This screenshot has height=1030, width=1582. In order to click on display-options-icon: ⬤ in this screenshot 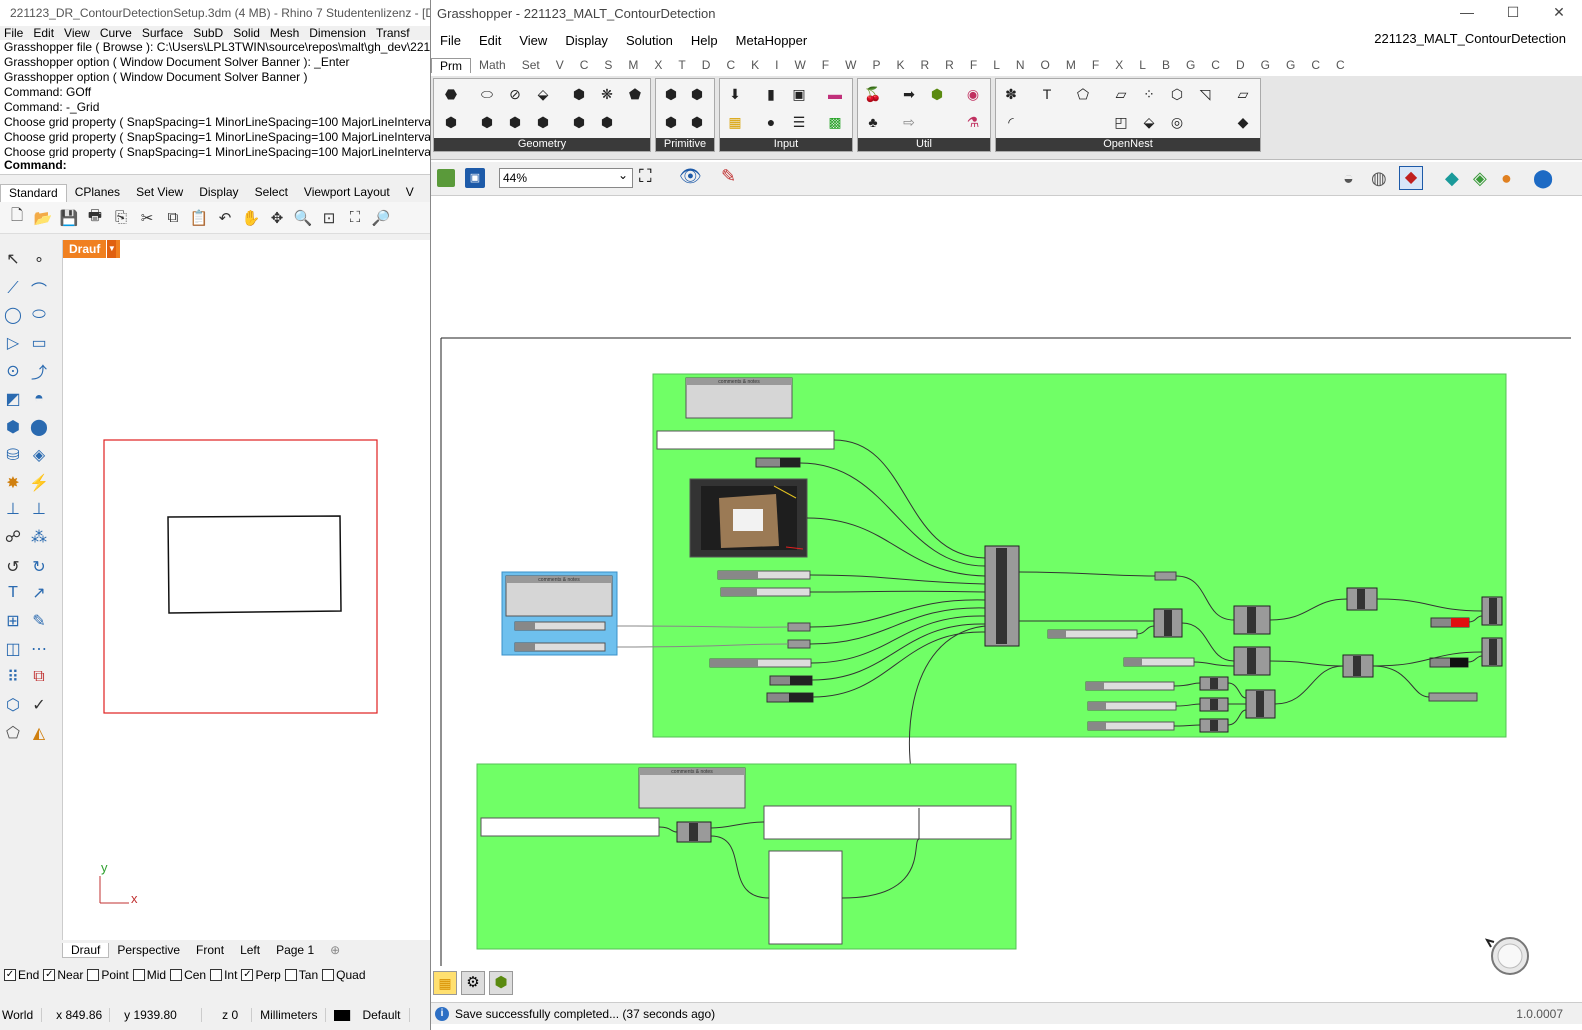, I will do `click(1543, 178)`.